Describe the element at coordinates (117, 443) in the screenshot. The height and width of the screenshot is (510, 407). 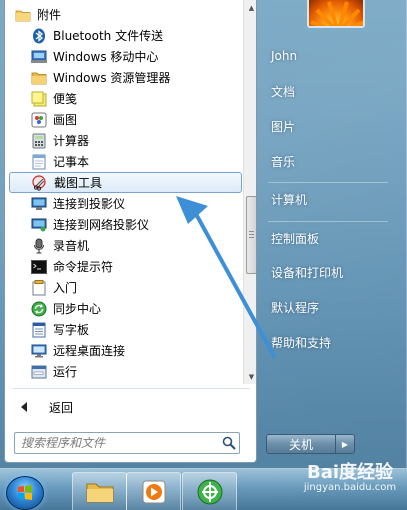
I see `search-input` at that location.